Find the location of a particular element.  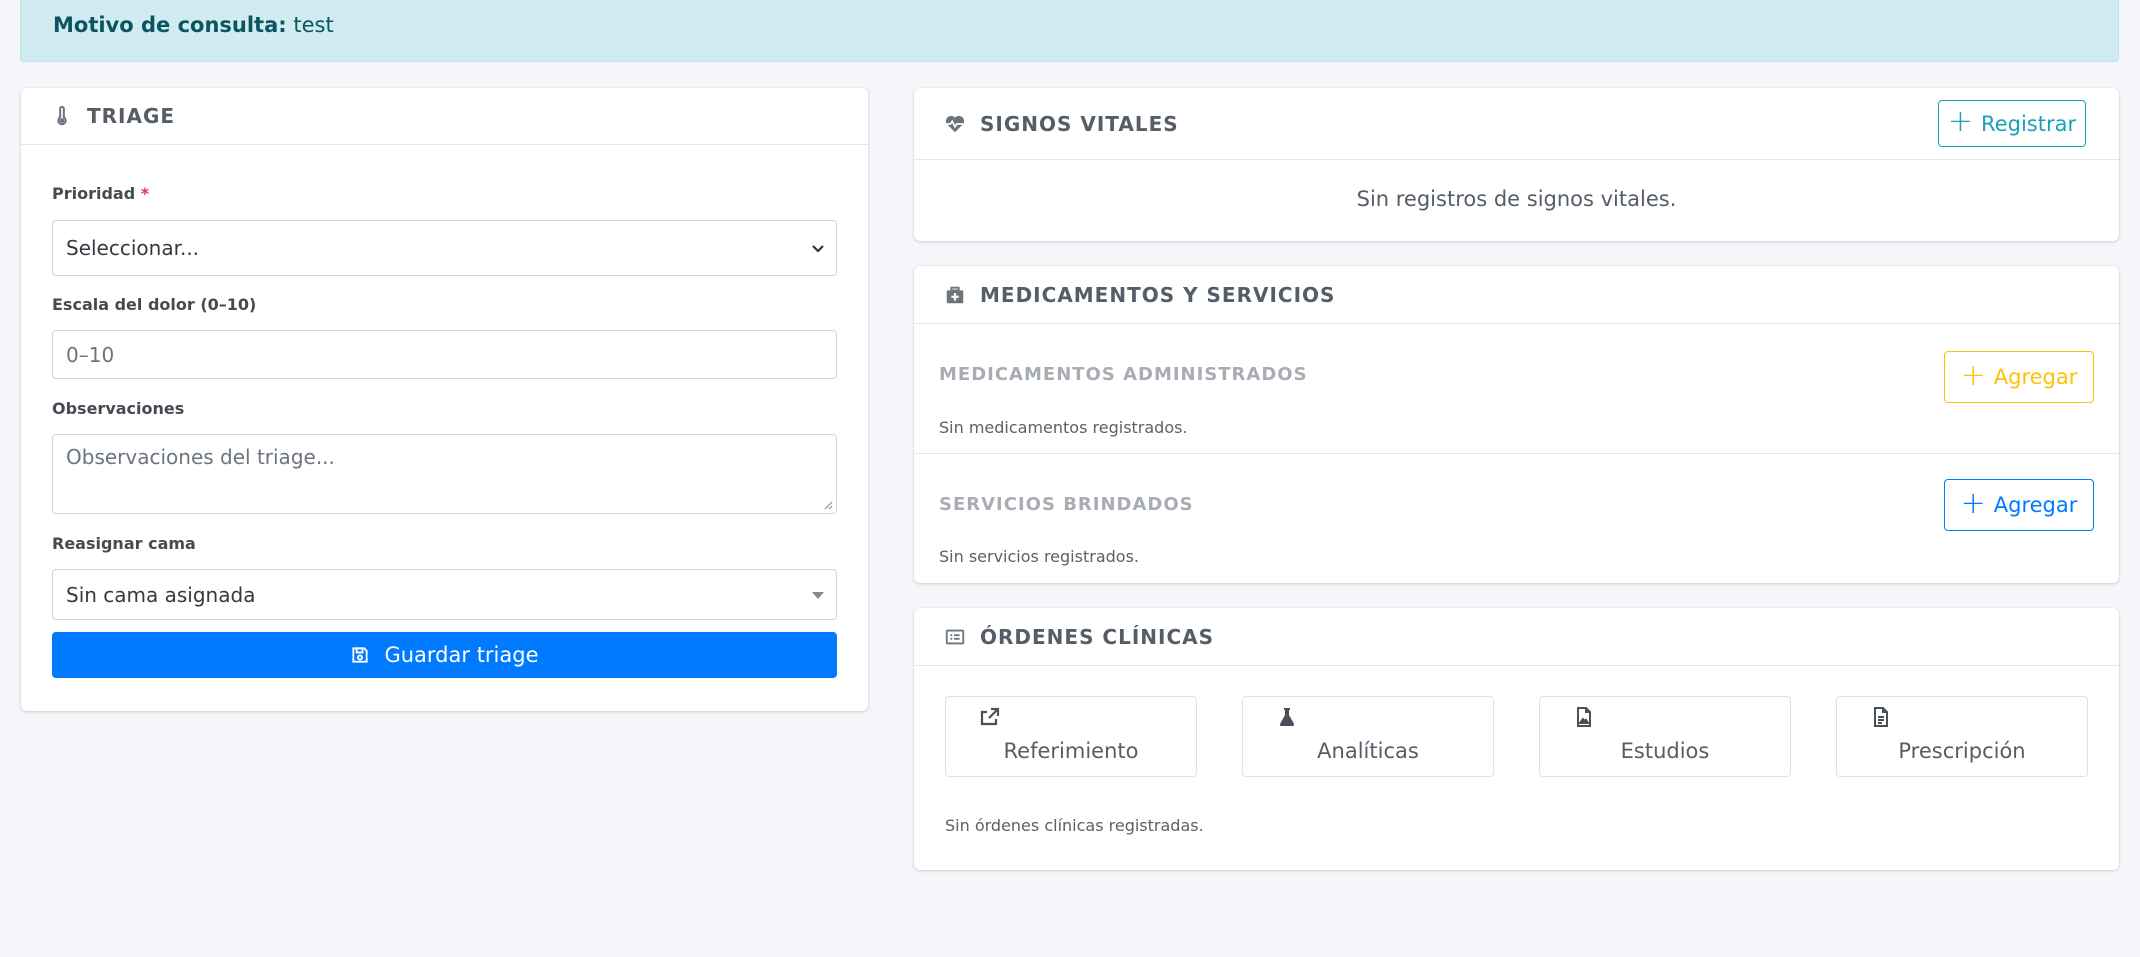

save-triage-button: Guardar triage is located at coordinates (444, 655).